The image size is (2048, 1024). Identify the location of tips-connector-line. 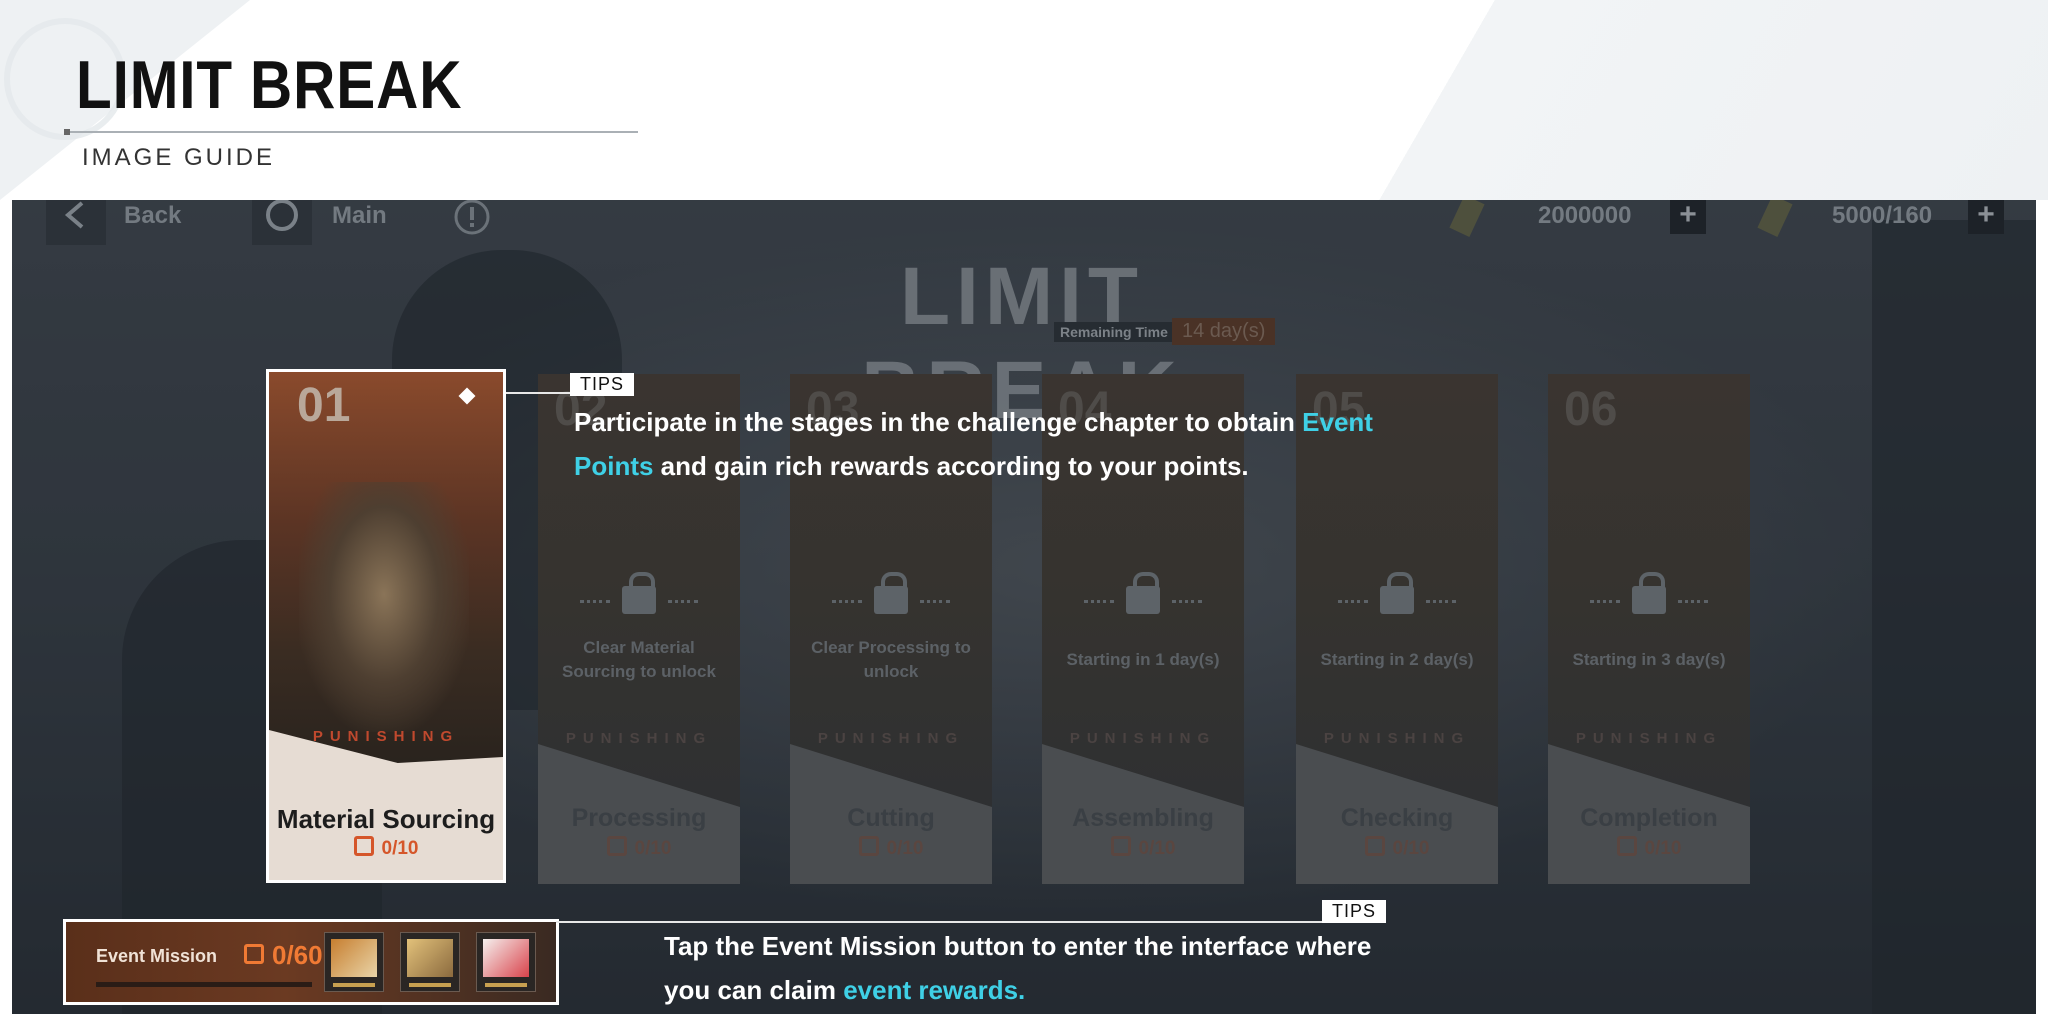
(946, 922).